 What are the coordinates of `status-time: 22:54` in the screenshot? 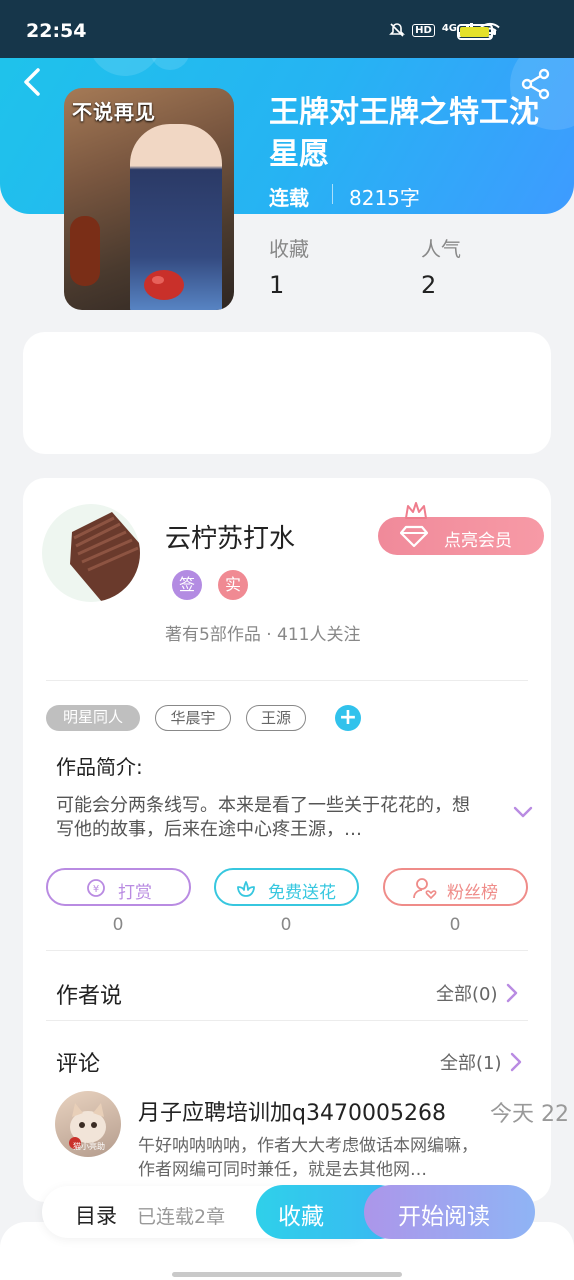 It's located at (56, 31).